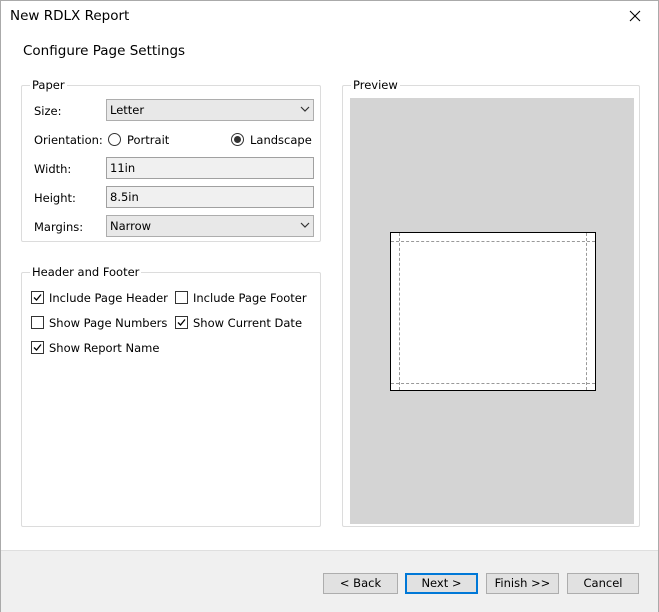  I want to click on top-margin-guide, so click(493, 241).